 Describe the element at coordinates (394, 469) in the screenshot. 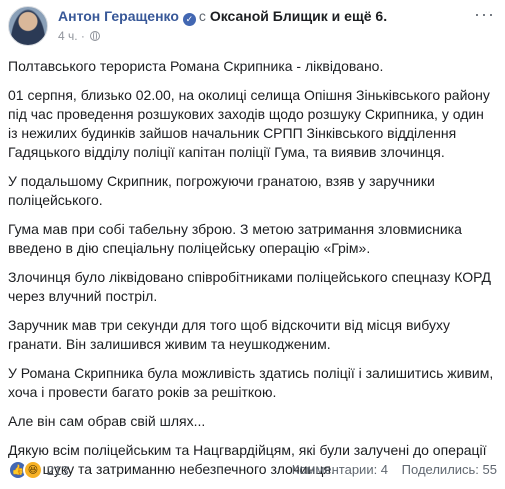

I see `post-stats: Комментарии: 4 Поделились: 55` at that location.